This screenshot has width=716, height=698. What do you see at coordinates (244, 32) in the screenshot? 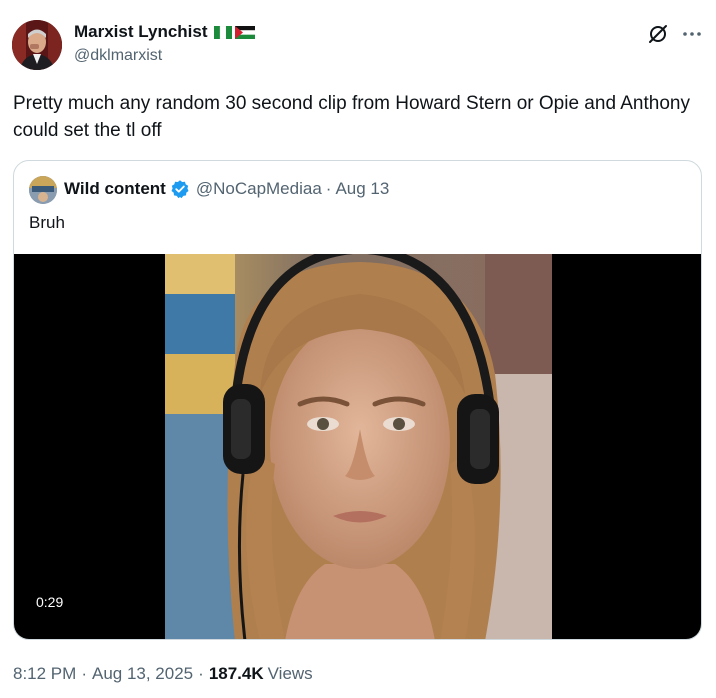
I see `palestine-flag-icon` at bounding box center [244, 32].